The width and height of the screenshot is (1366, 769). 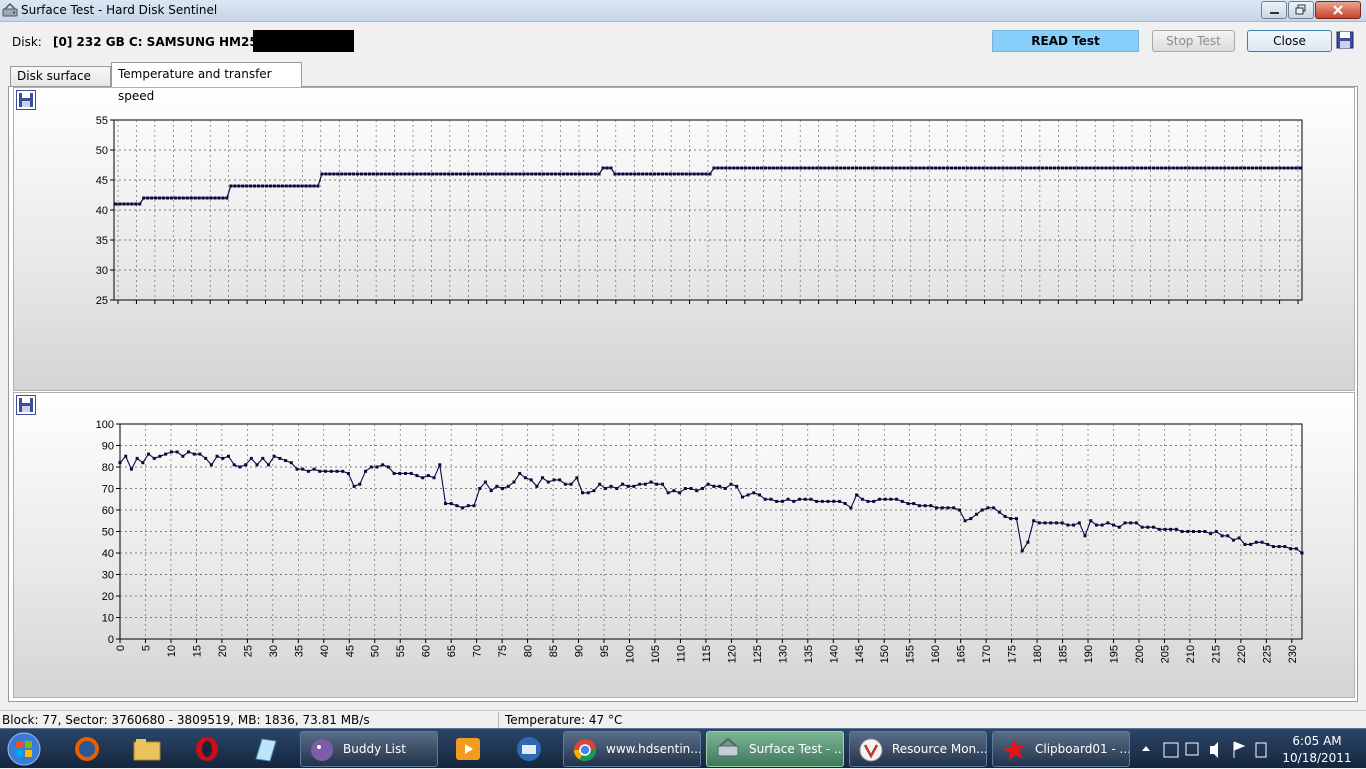 What do you see at coordinates (325, 651) in the screenshot?
I see `x-tick-label: 40` at bounding box center [325, 651].